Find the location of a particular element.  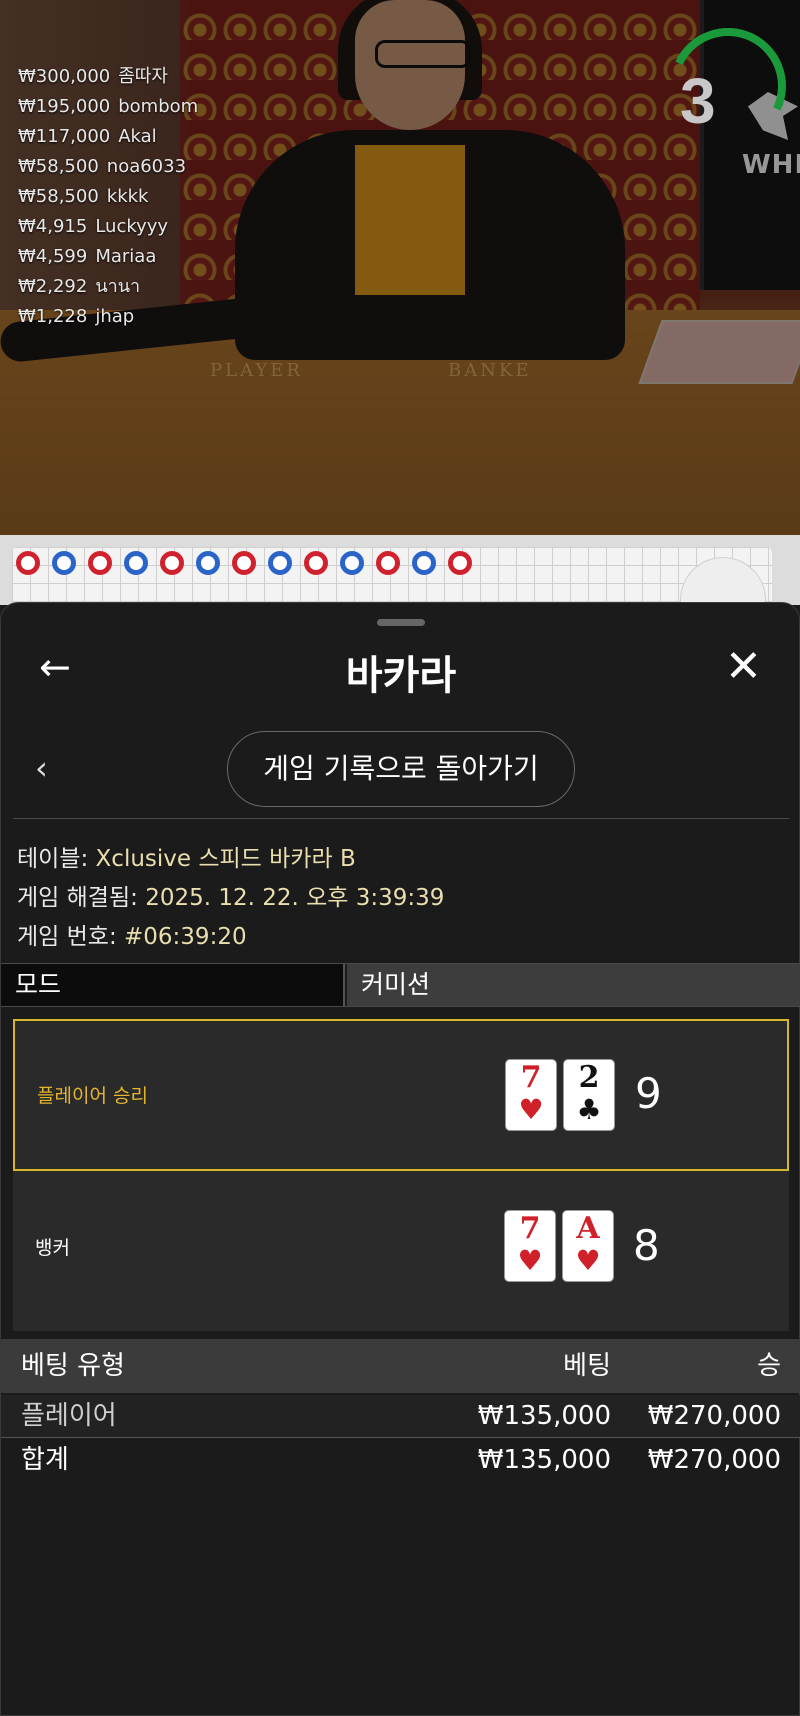

road-grid is located at coordinates (392, 576).